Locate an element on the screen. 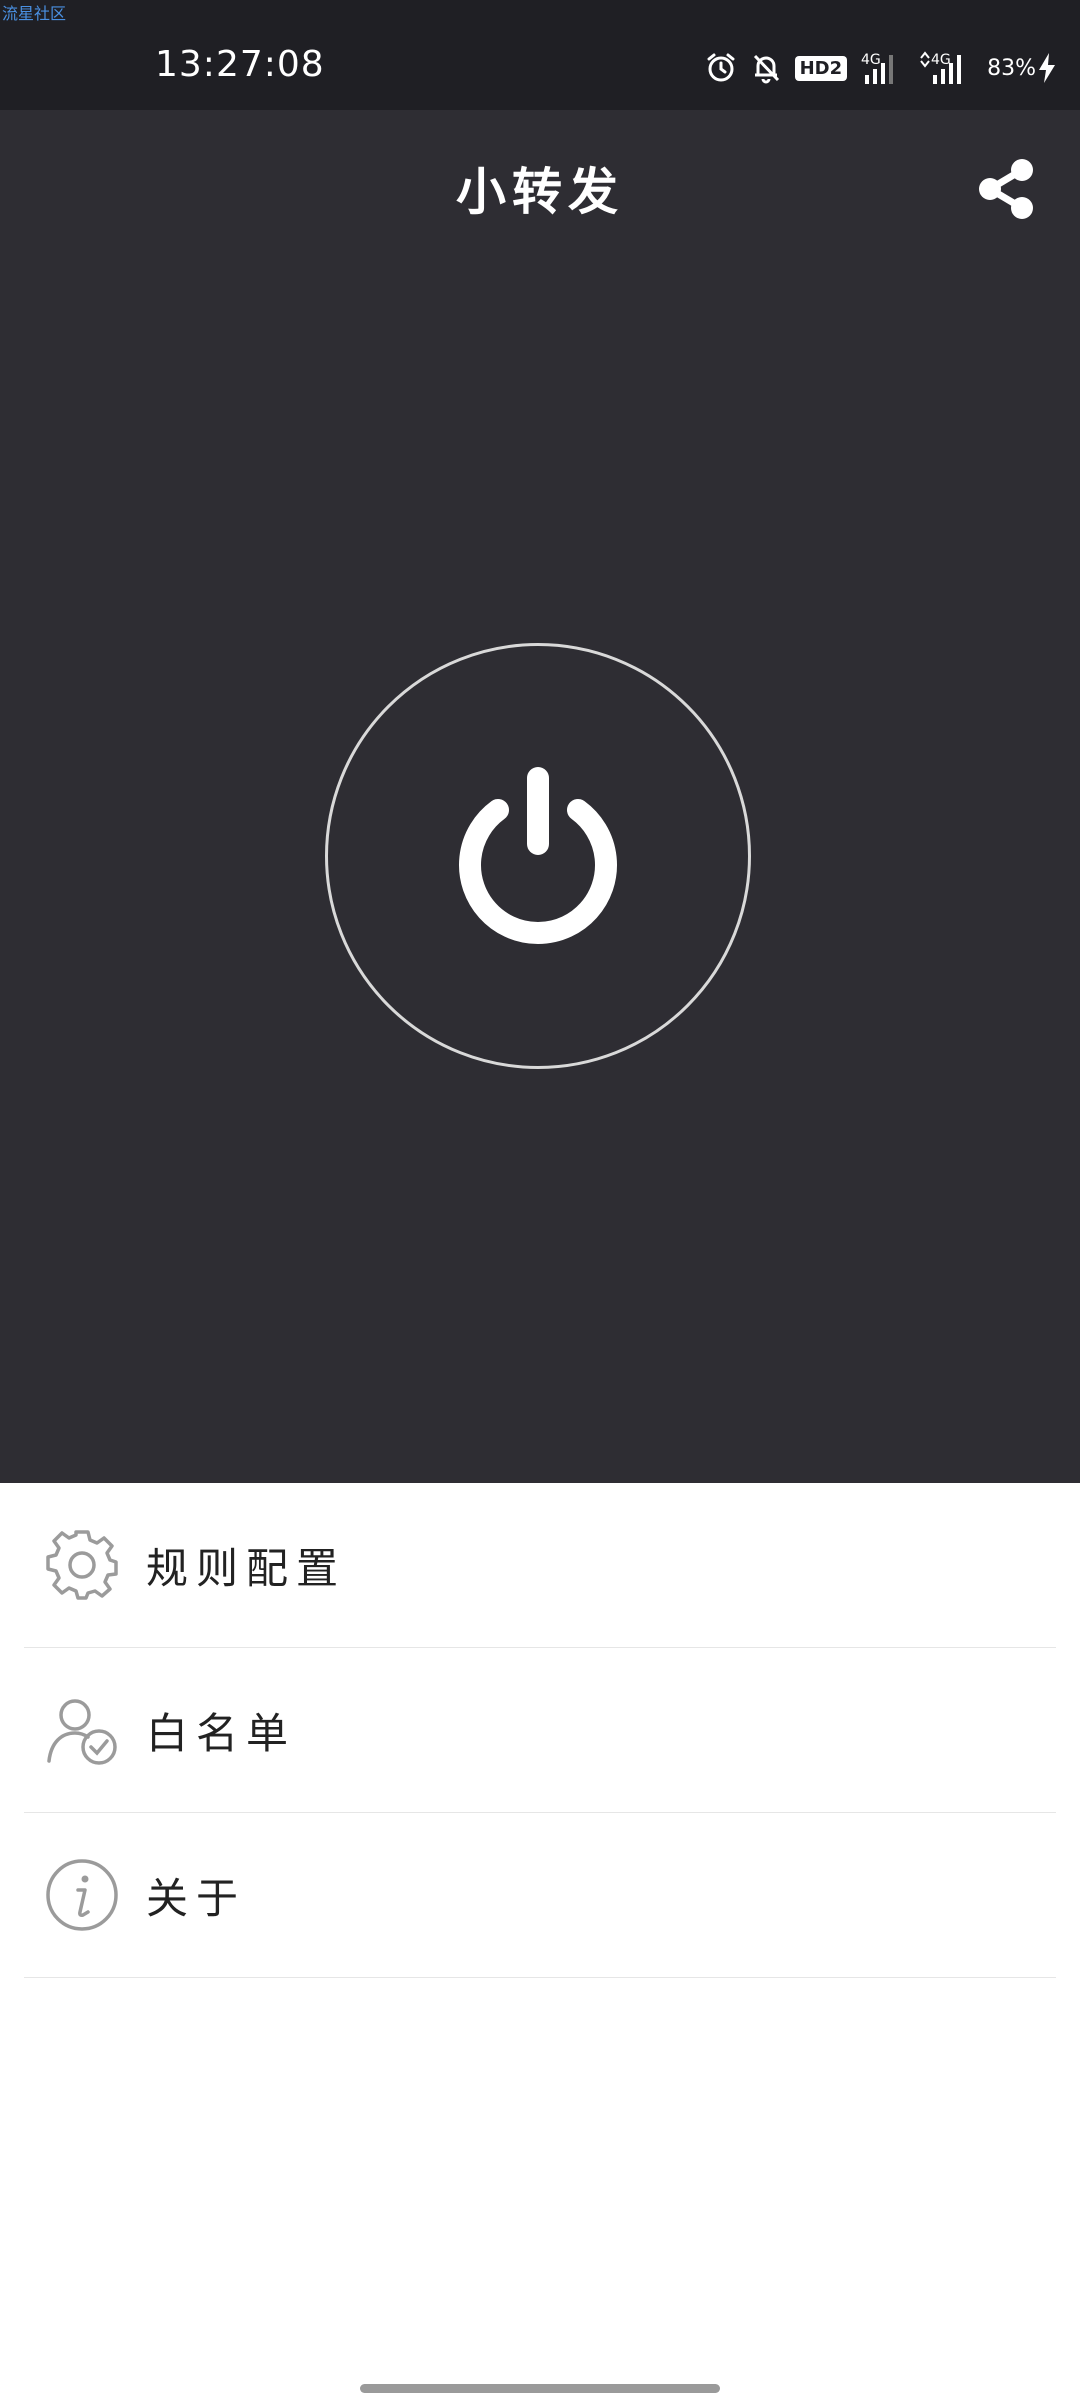 The width and height of the screenshot is (1080, 2400). hd-badge: HD2 is located at coordinates (821, 68).